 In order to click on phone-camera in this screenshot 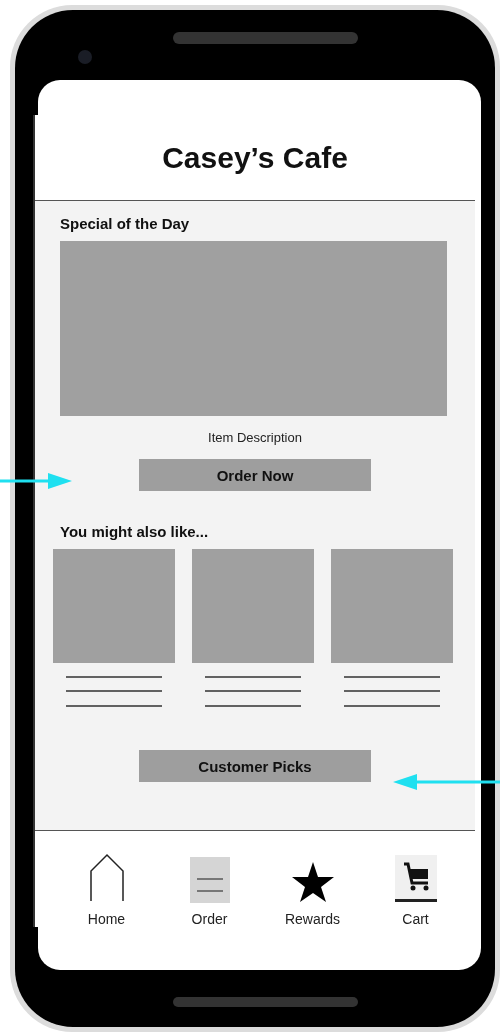, I will do `click(85, 57)`.